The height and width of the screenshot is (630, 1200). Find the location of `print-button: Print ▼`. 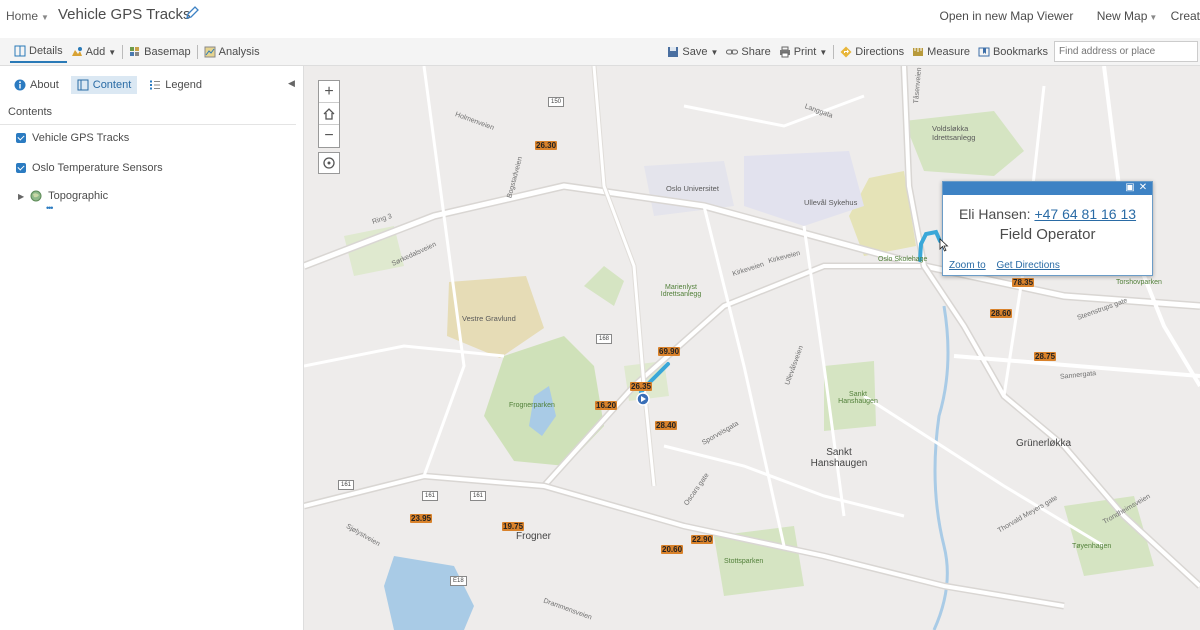

print-button: Print ▼ is located at coordinates (803, 52).